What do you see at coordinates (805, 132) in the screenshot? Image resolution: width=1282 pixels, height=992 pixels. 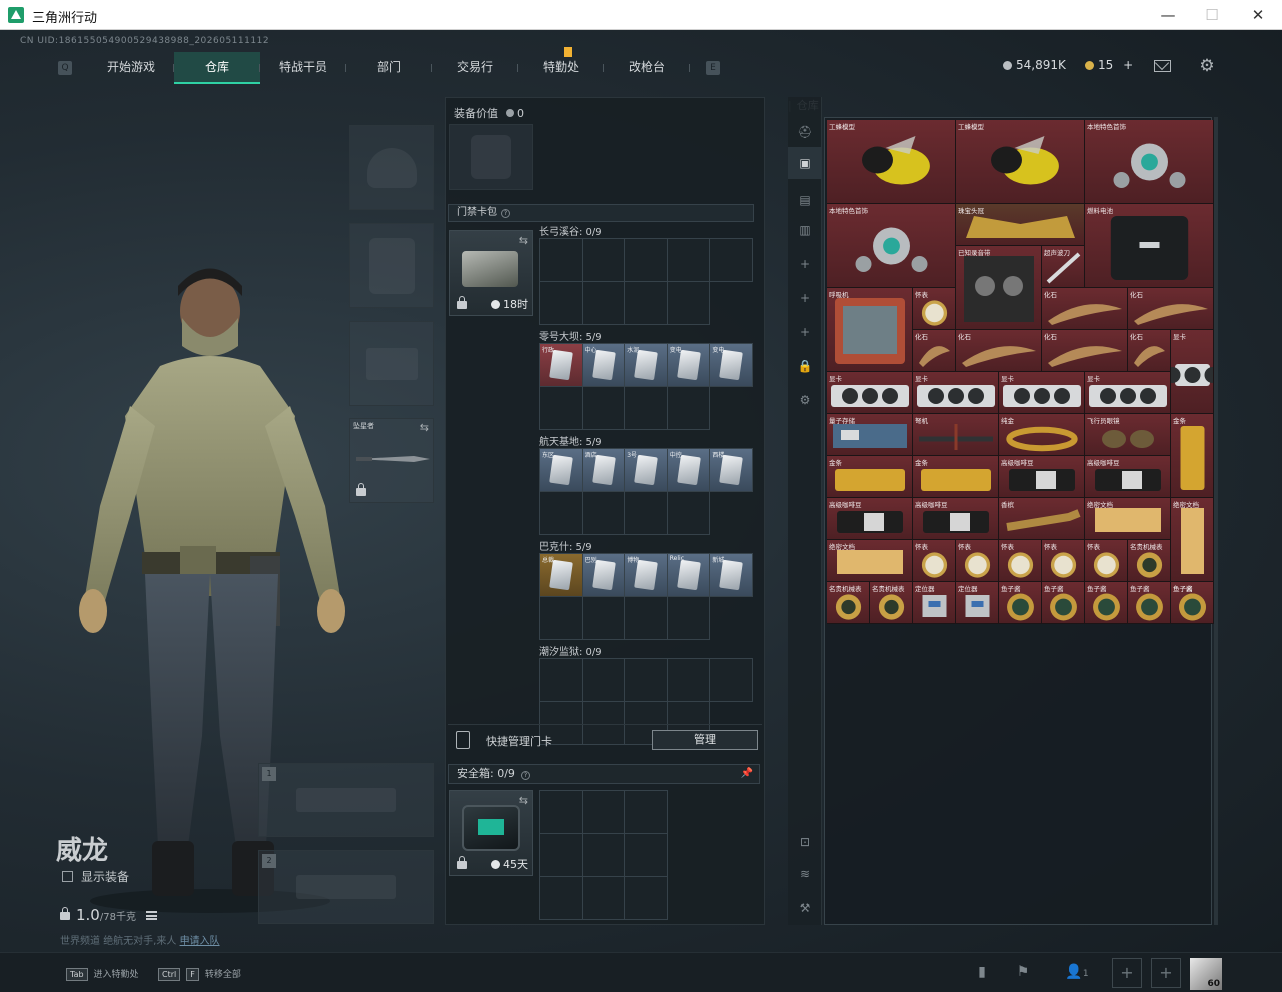 I see `helmet-category-icon: ⛑` at bounding box center [805, 132].